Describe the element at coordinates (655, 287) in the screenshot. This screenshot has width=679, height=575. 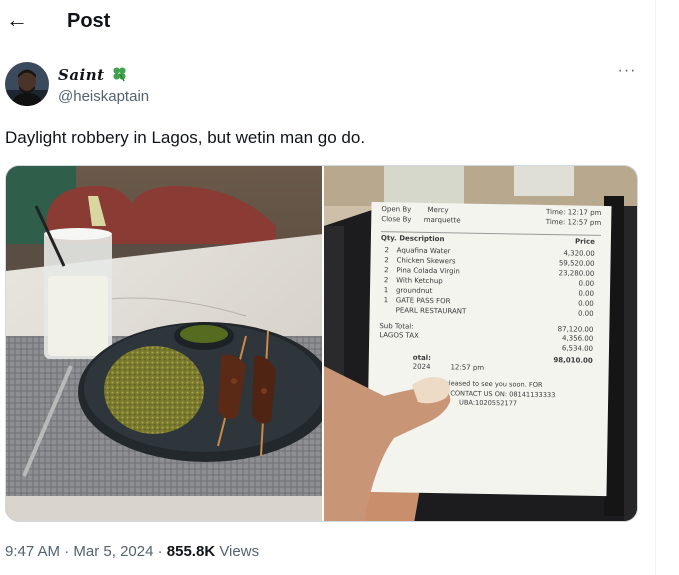
I see `column-divider` at that location.